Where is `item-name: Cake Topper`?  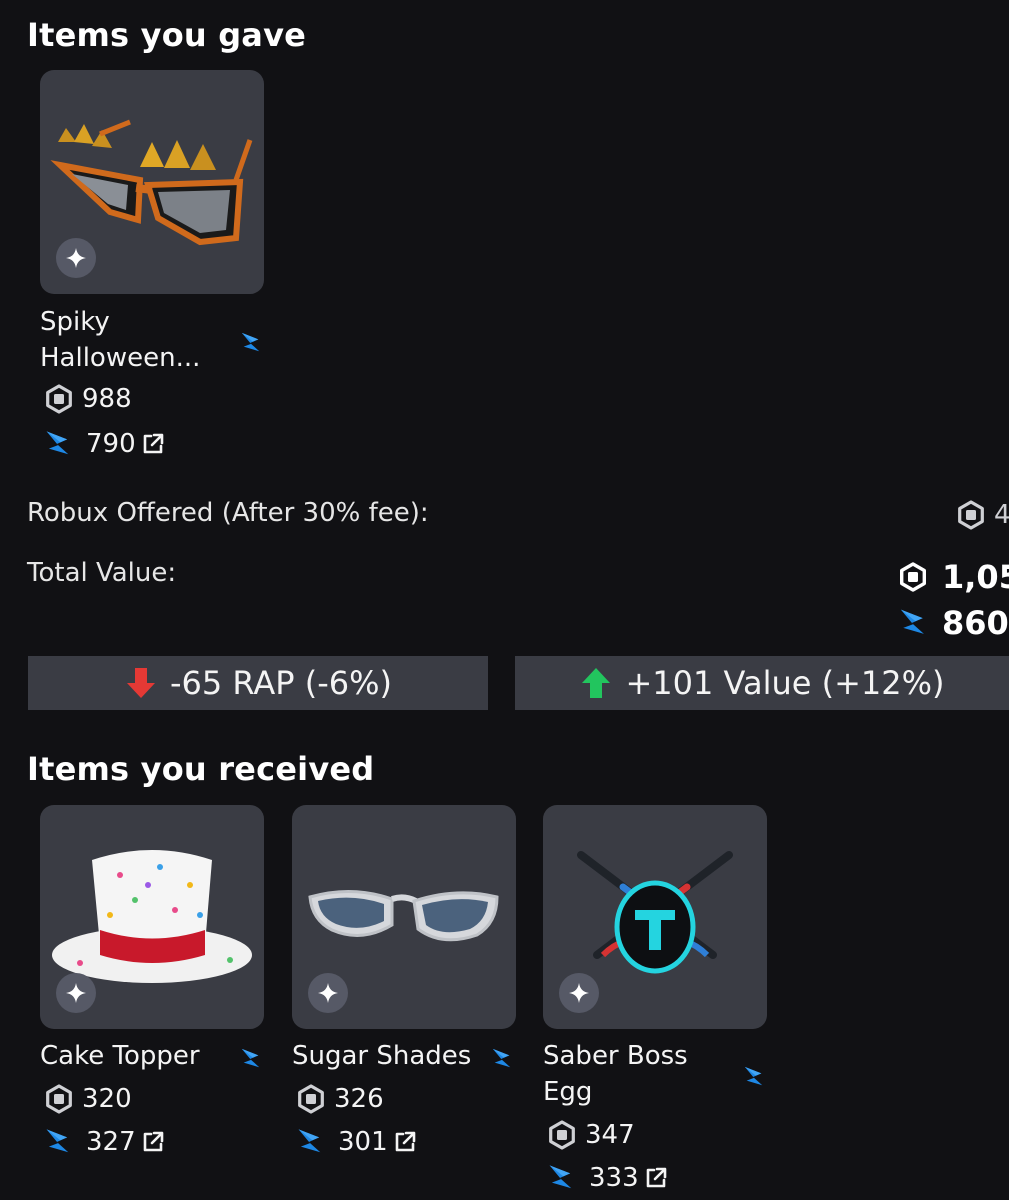
item-name: Cake Topper is located at coordinates (120, 1056).